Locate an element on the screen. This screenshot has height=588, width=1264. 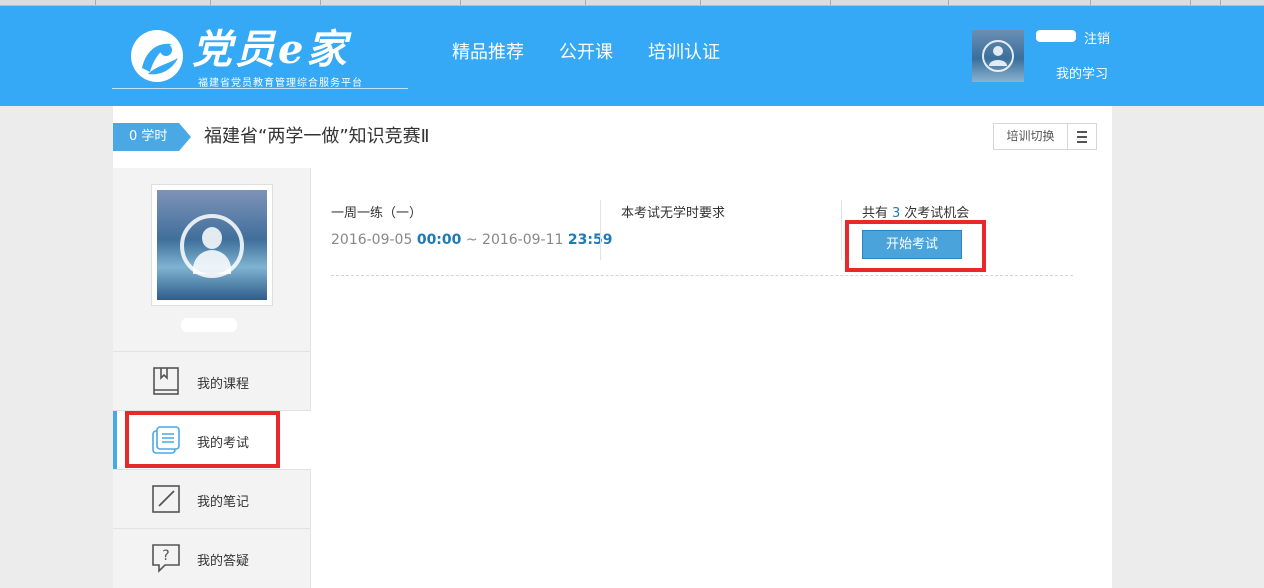
sidebar-item-label: 我的课程 is located at coordinates (223, 384).